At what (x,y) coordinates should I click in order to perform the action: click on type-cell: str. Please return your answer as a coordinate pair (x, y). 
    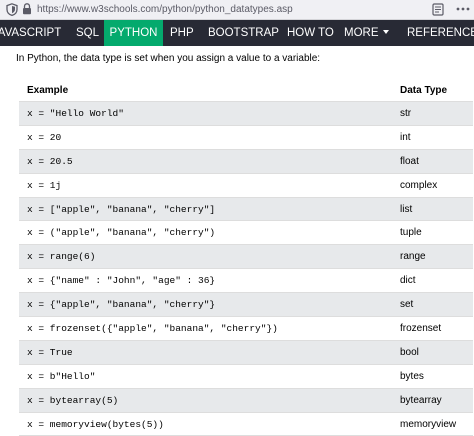
    Looking at the image, I should click on (432, 113).